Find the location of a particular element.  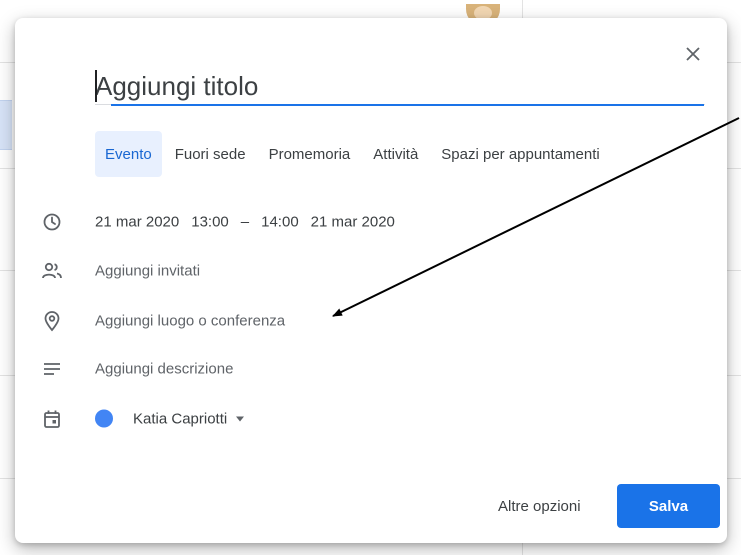

tab-spazi-per-appuntamenti: Spazi per appuntamenti is located at coordinates (520, 154).